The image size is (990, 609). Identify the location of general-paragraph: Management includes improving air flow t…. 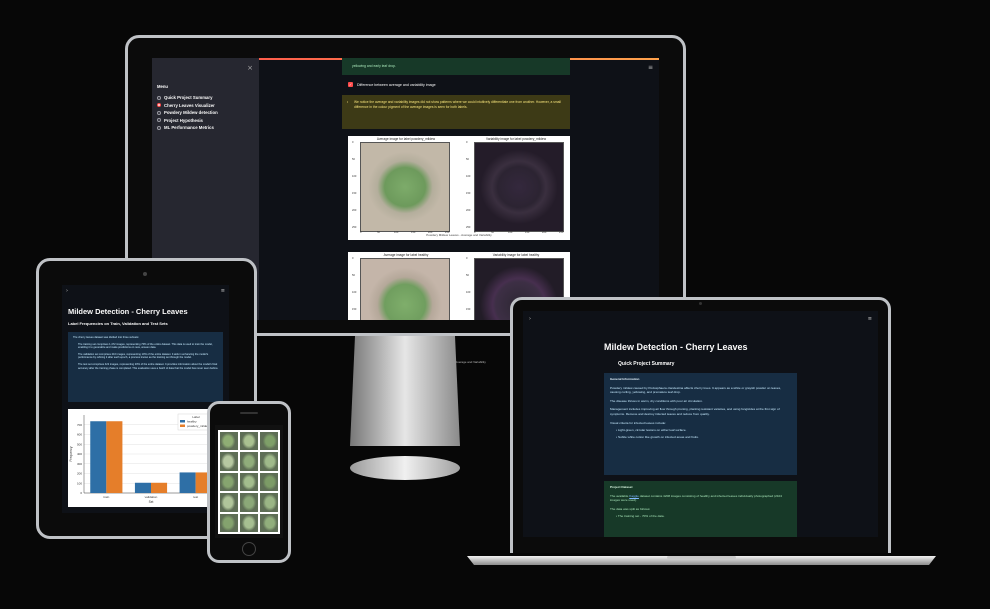
(695, 411).